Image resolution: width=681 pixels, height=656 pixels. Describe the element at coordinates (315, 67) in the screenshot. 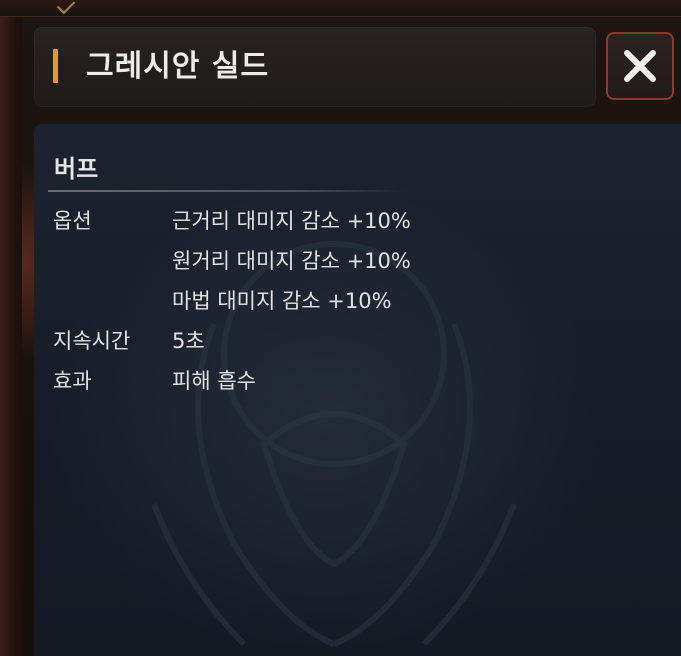

I see `title-bar: 그레시안 실드` at that location.